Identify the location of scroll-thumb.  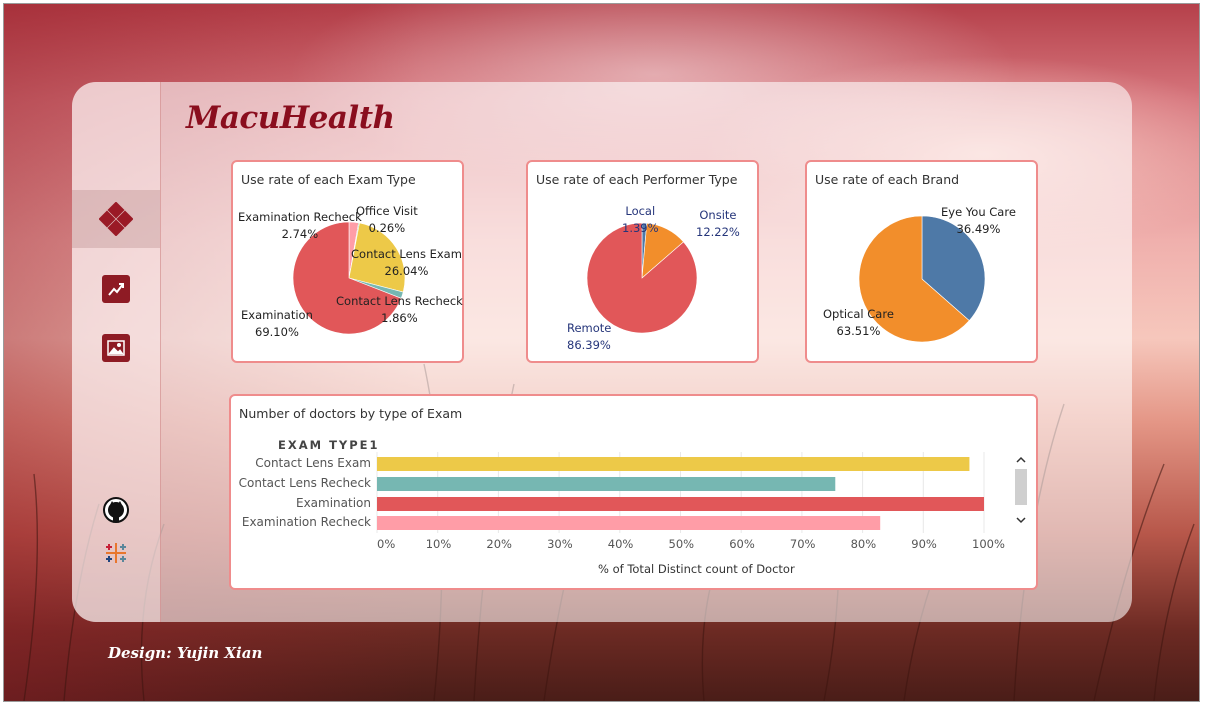
(1021, 487).